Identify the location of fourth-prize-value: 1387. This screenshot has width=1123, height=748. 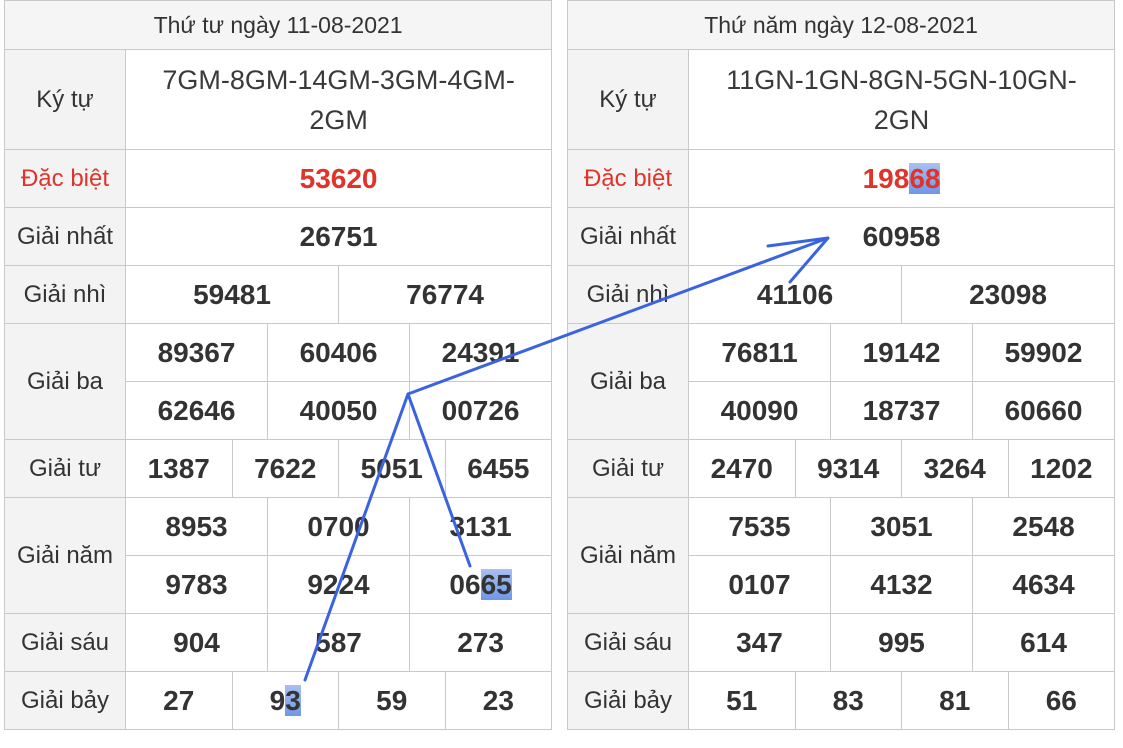
(179, 468).